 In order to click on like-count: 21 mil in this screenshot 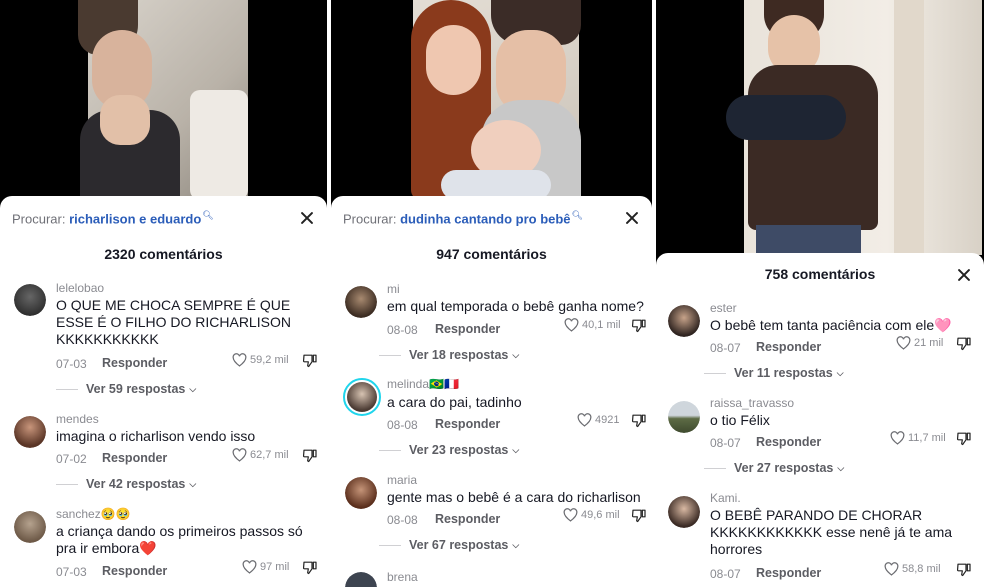, I will do `click(929, 343)`.